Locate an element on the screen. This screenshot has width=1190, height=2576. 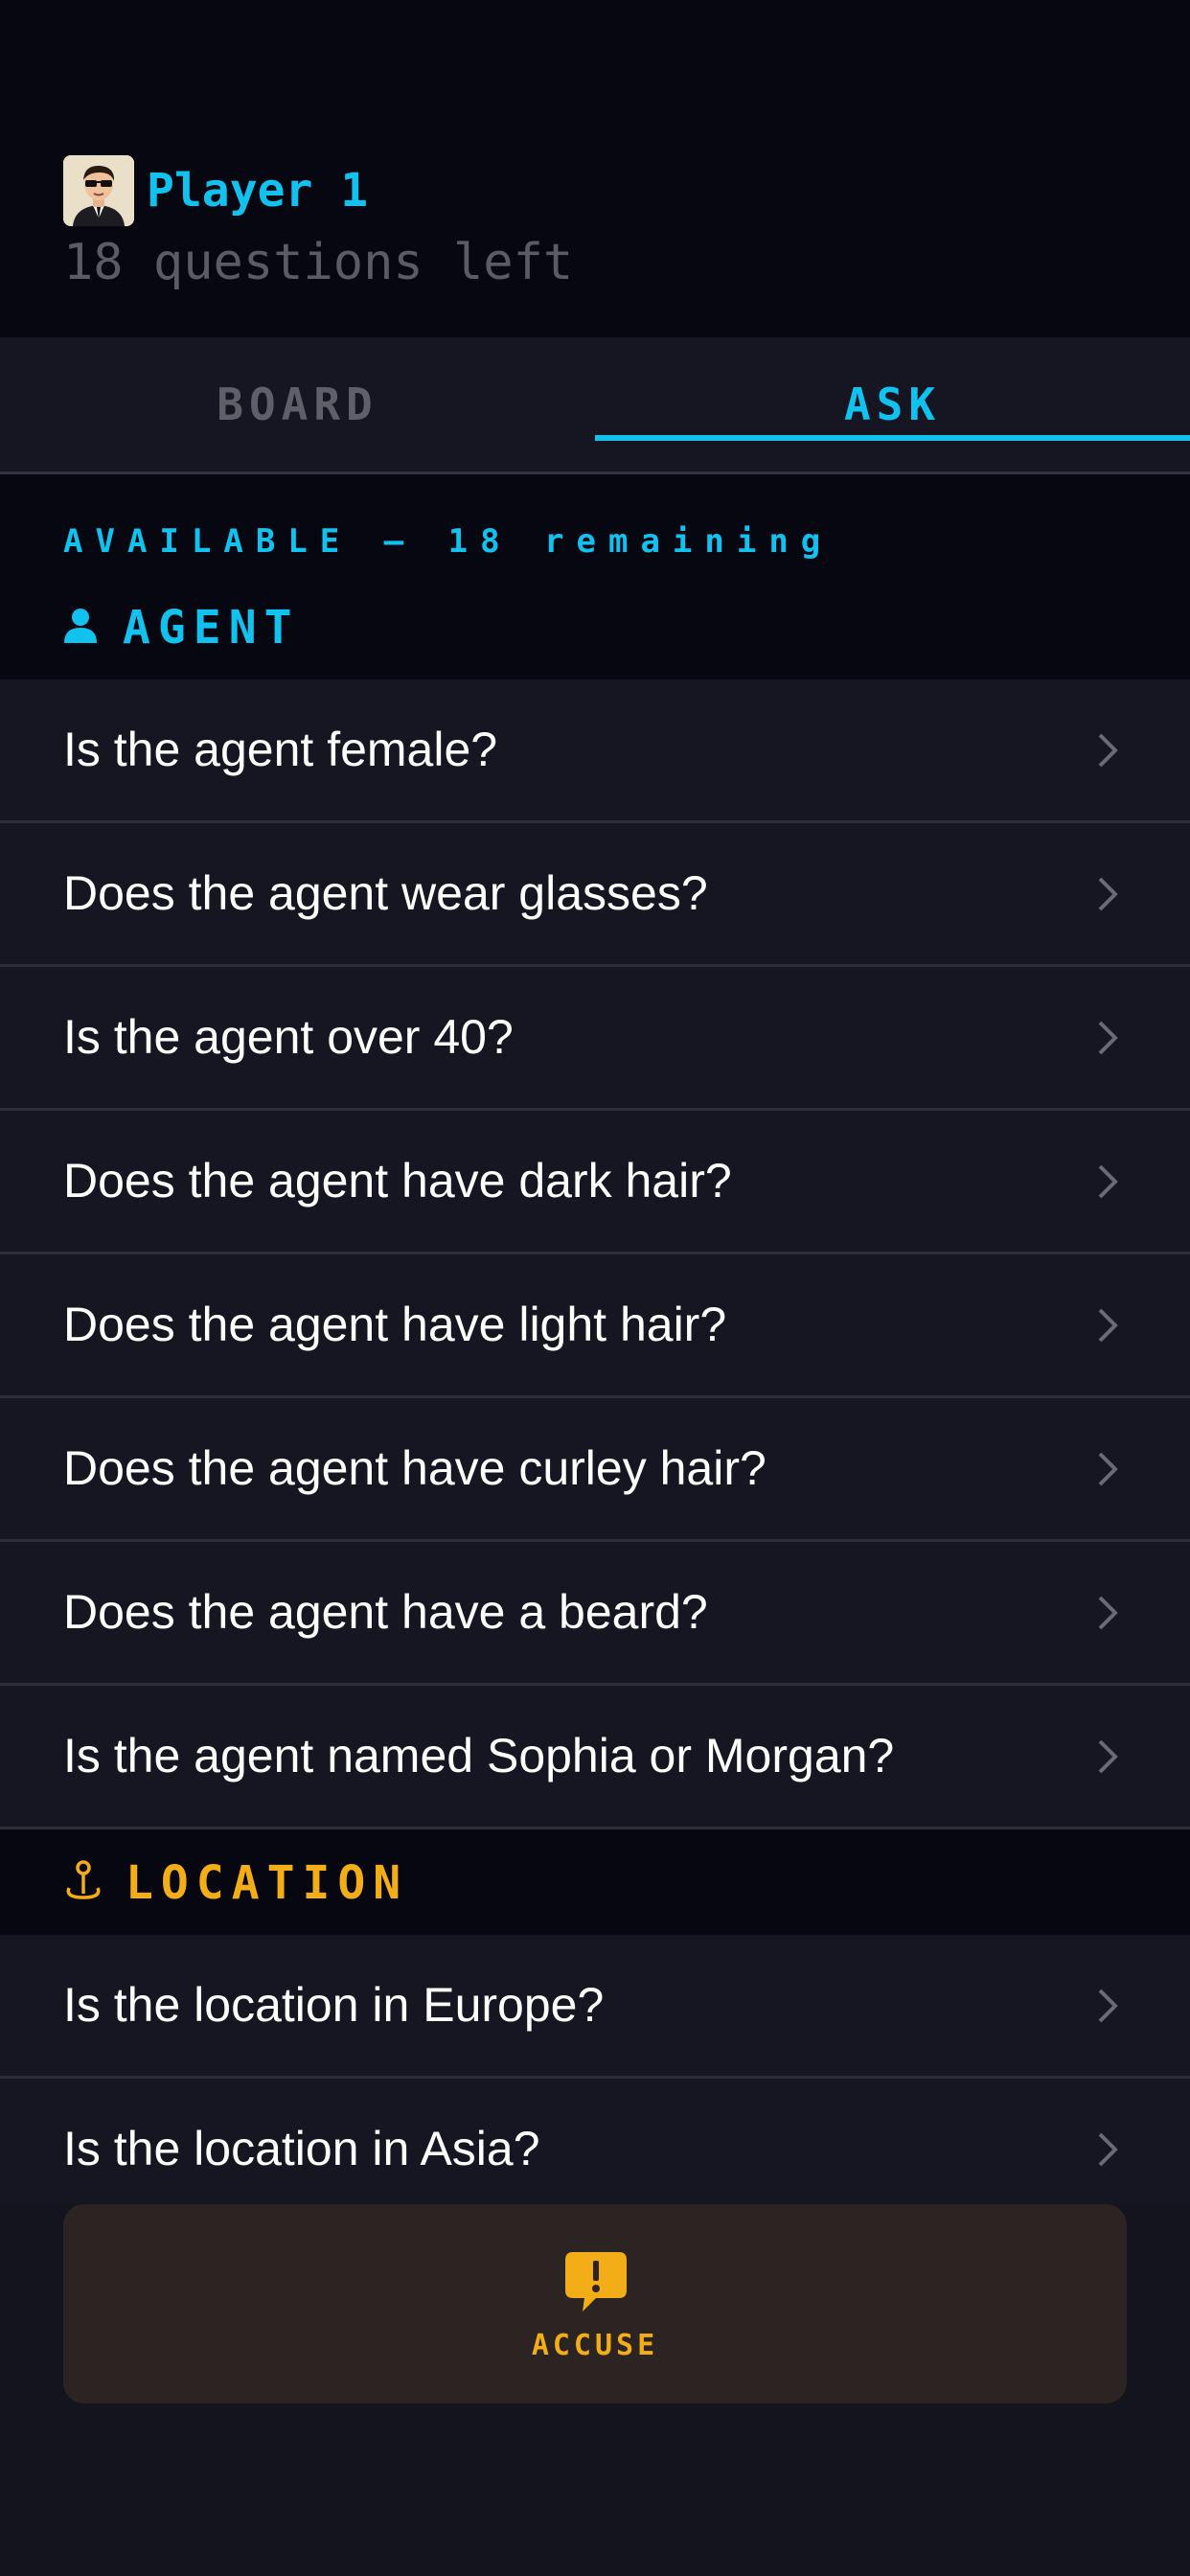
question-row: Does the agent wear glasses? is located at coordinates (595, 895).